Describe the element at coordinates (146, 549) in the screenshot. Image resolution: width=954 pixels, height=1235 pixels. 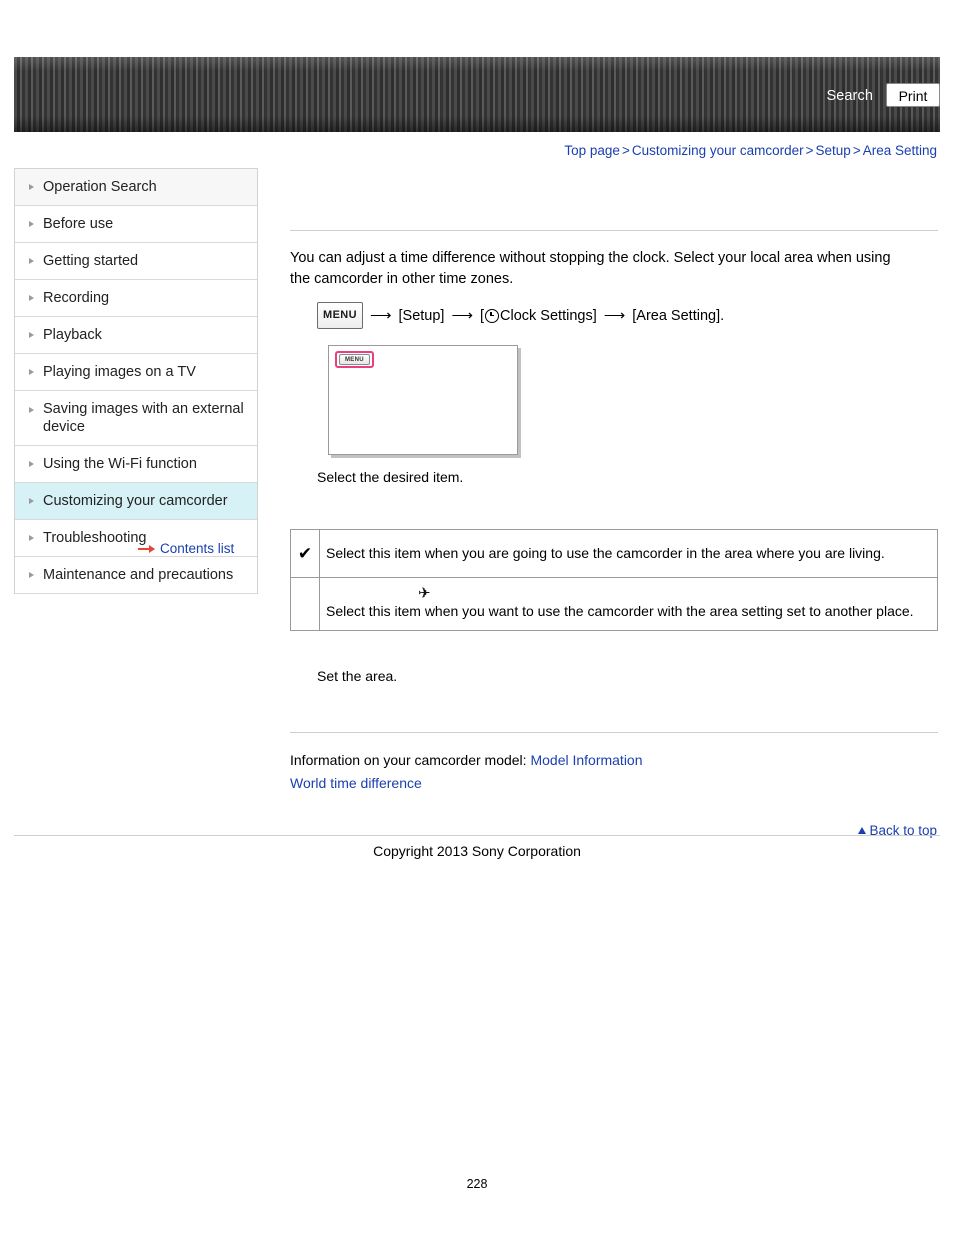
I see `arrow-right-icon` at that location.